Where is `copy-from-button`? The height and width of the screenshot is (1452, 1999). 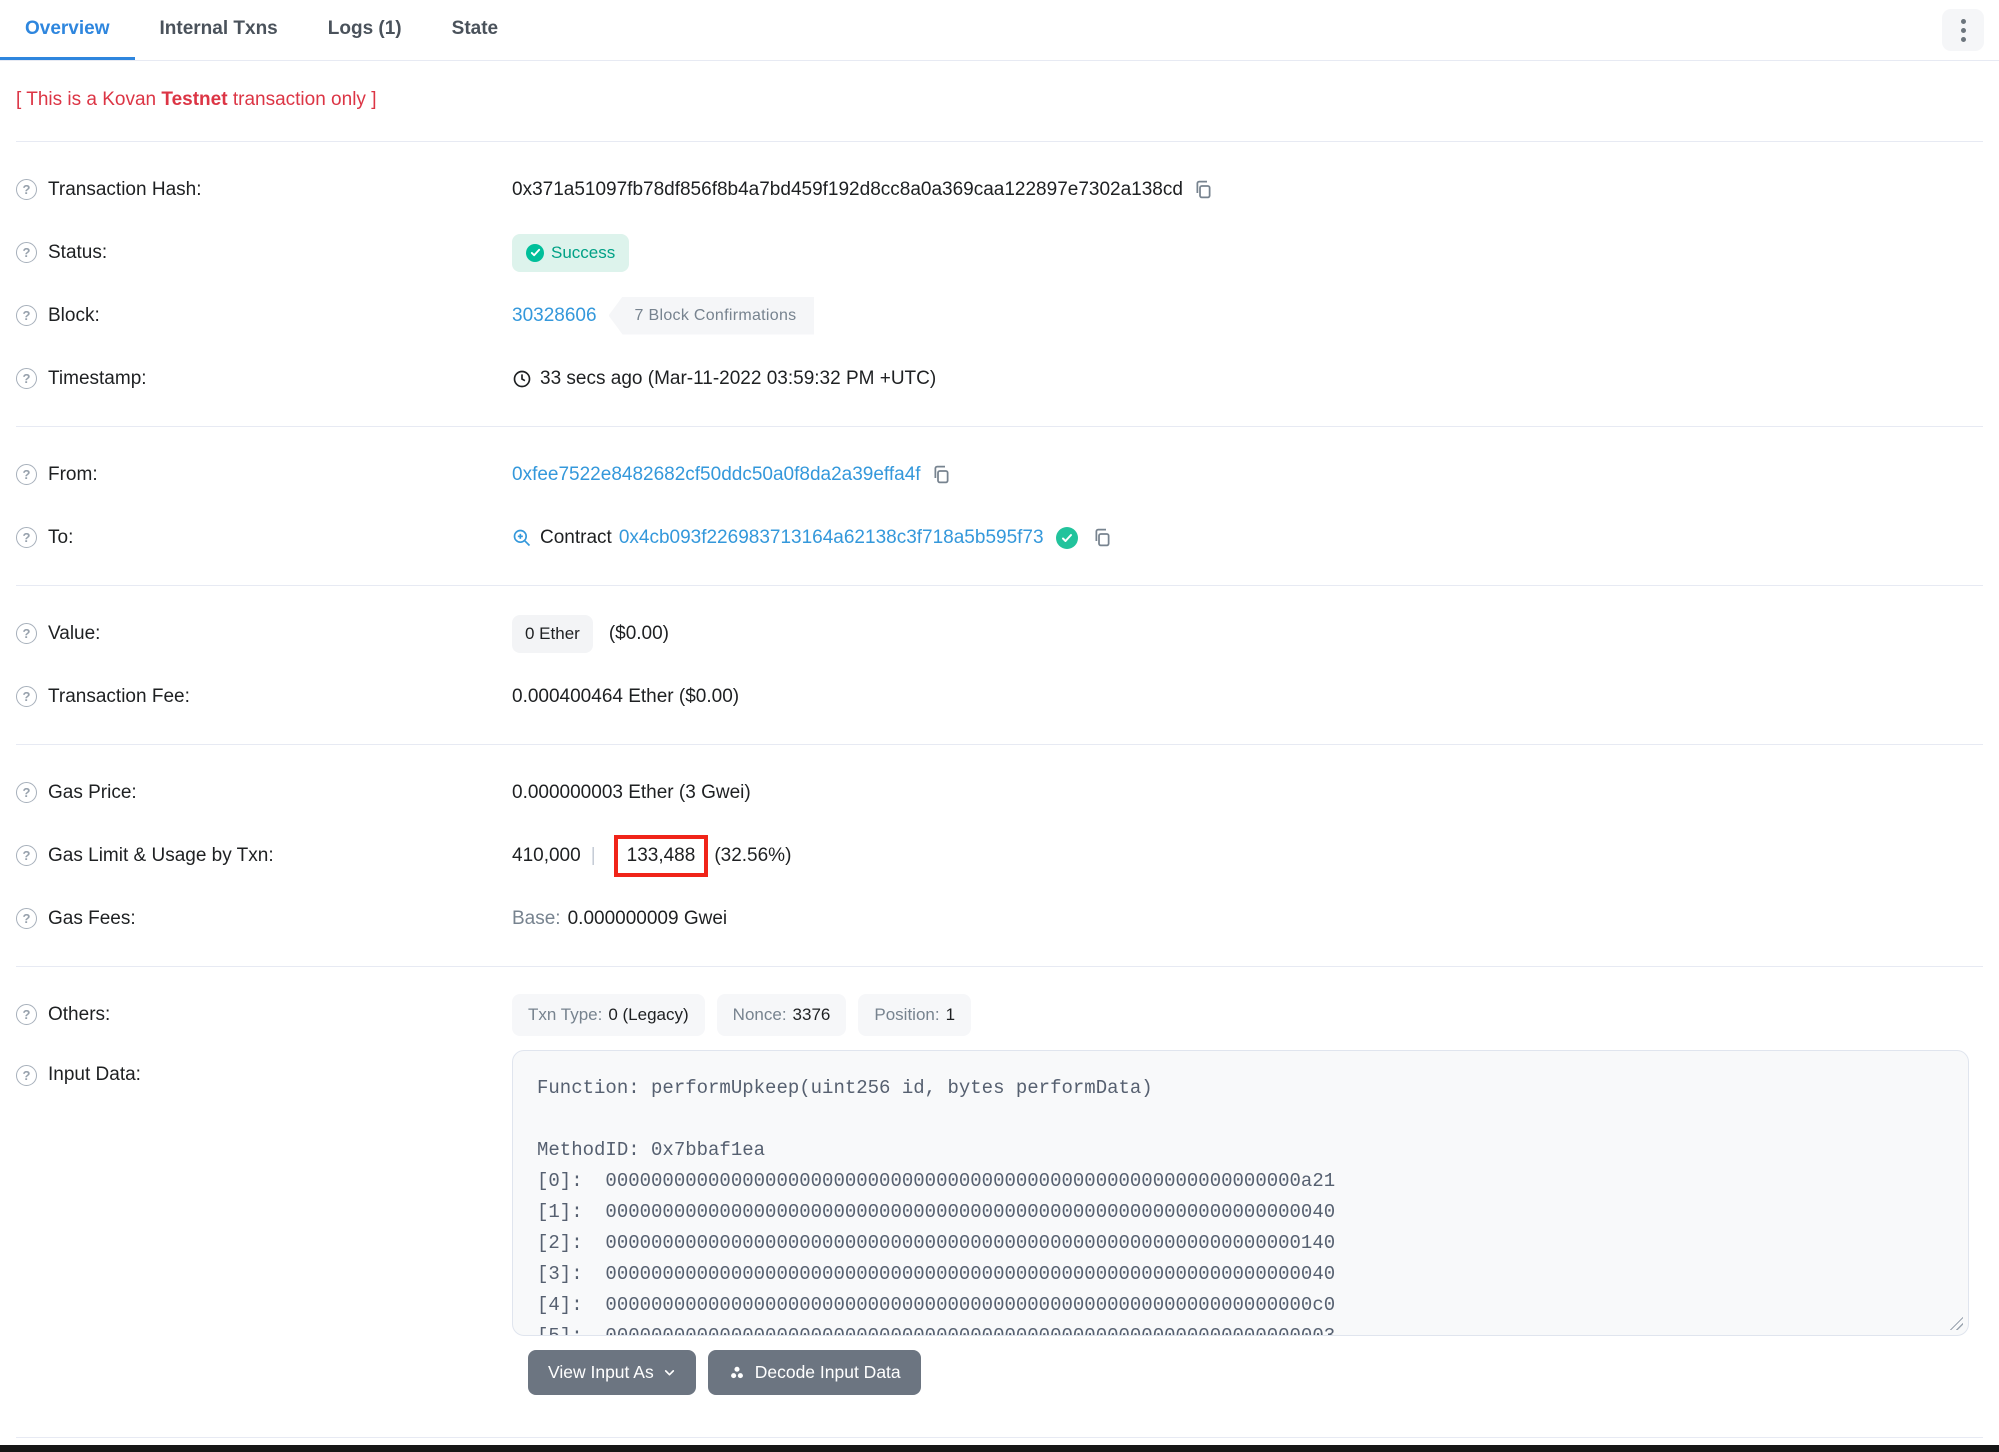 copy-from-button is located at coordinates (941, 474).